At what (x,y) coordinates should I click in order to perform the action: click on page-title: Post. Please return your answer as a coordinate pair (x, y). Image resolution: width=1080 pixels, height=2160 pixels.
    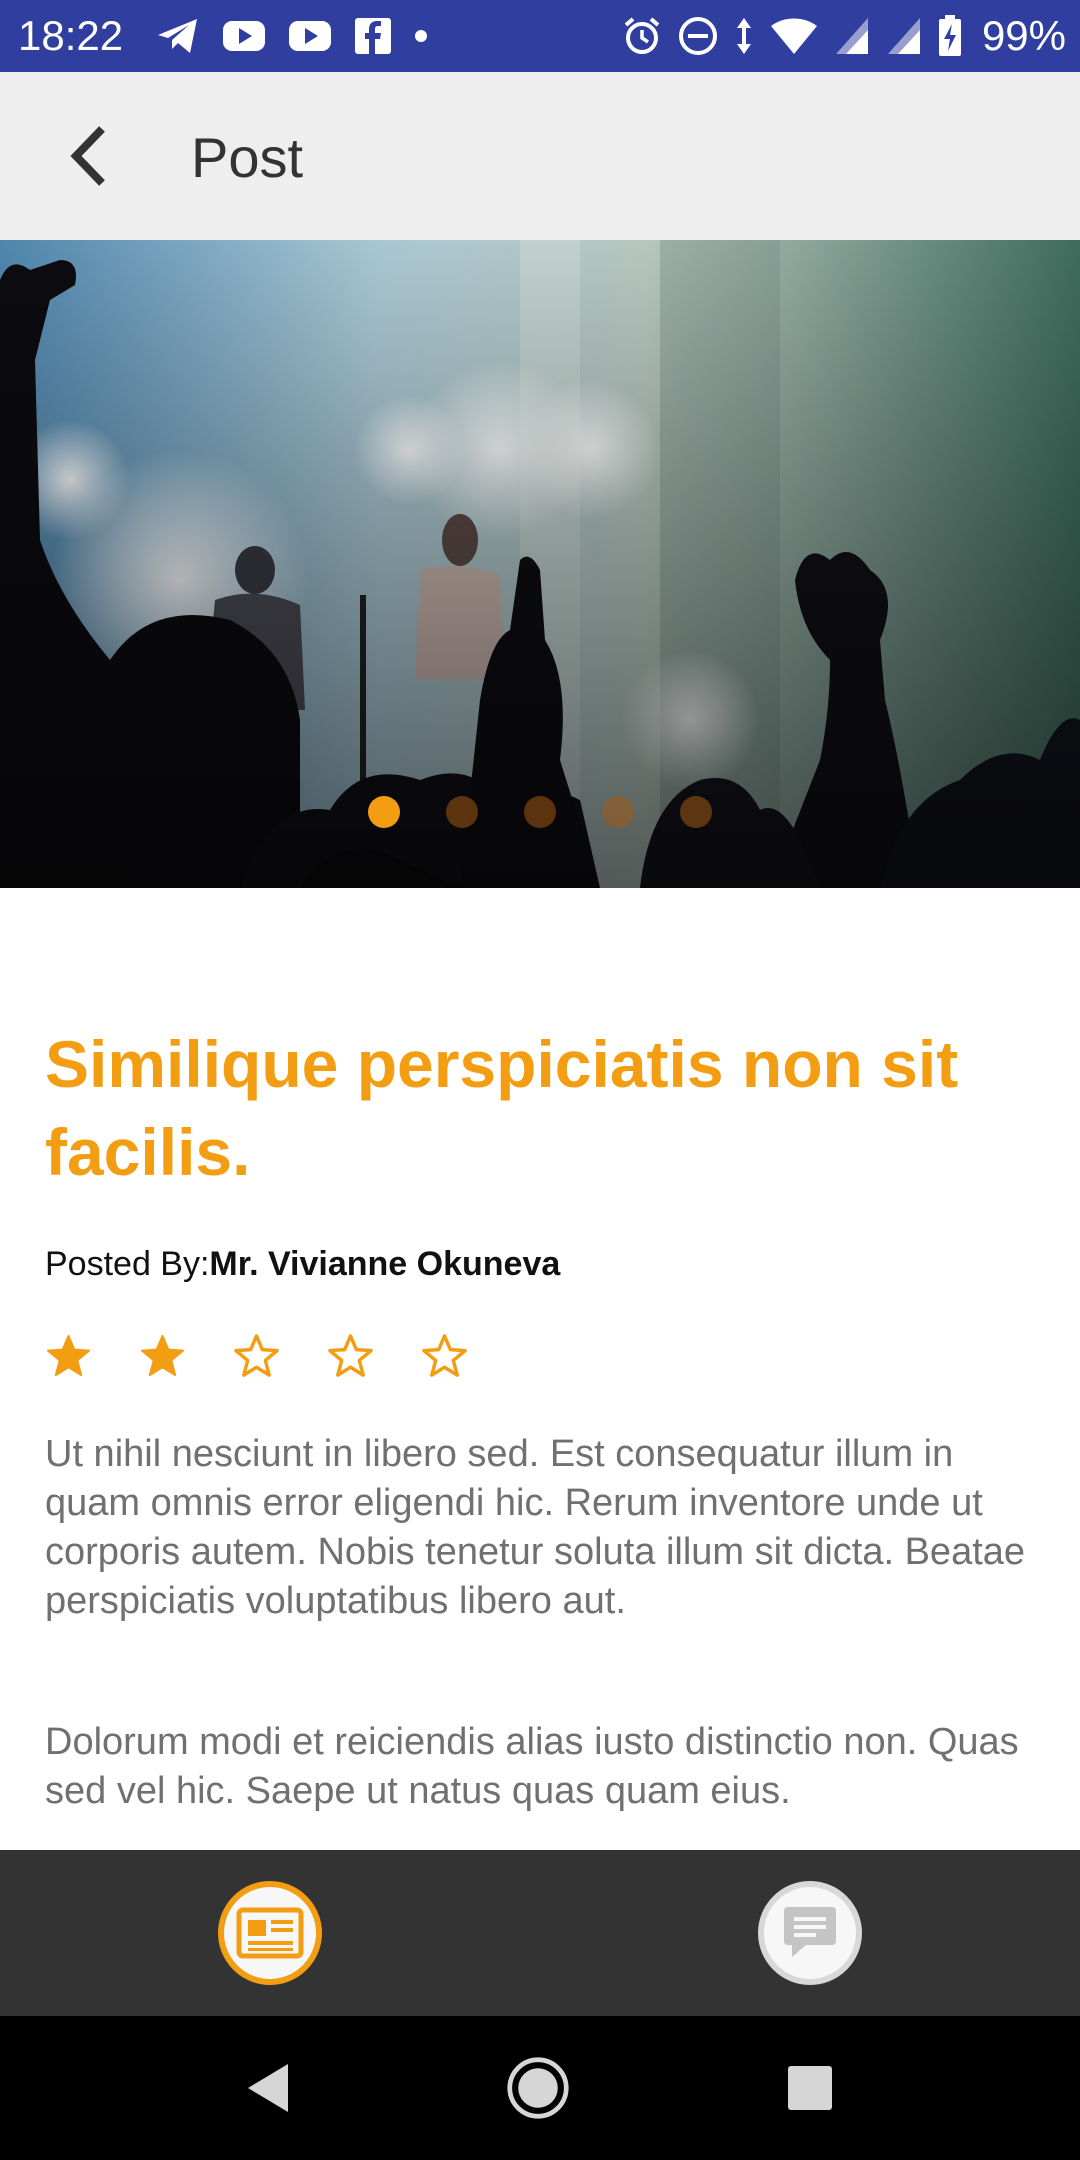
    Looking at the image, I should click on (247, 157).